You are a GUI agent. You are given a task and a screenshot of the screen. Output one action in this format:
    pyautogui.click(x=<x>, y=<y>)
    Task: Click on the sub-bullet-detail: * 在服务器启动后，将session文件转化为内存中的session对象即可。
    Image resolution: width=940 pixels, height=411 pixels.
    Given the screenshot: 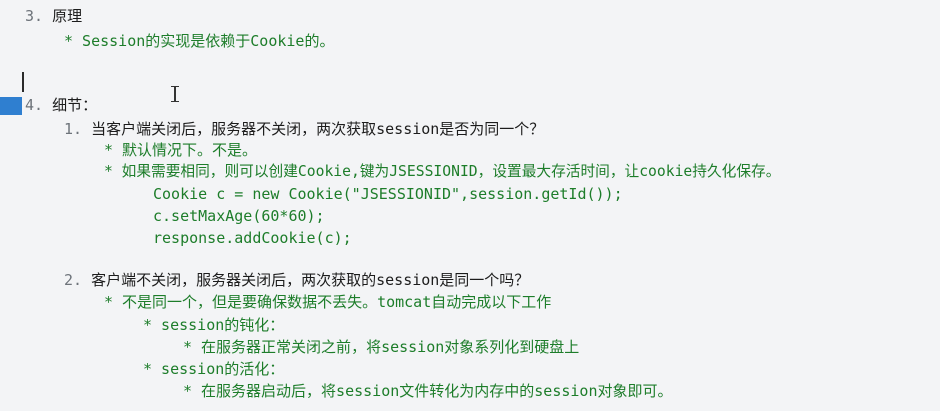 What is the action you would take?
    pyautogui.click(x=428, y=391)
    